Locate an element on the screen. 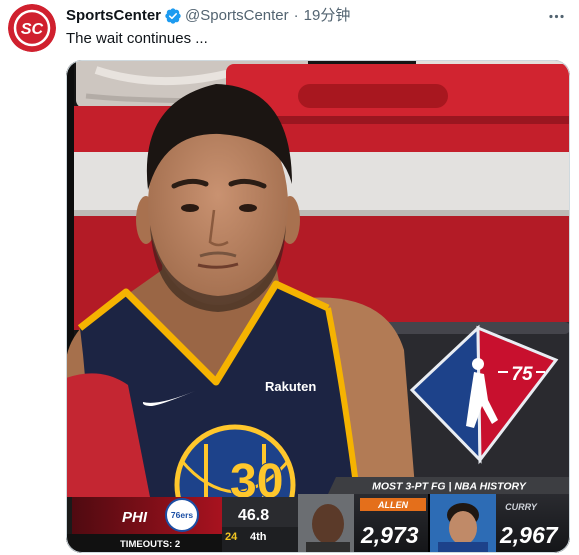  jersey-sponsor: Rakuten is located at coordinates (290, 386).